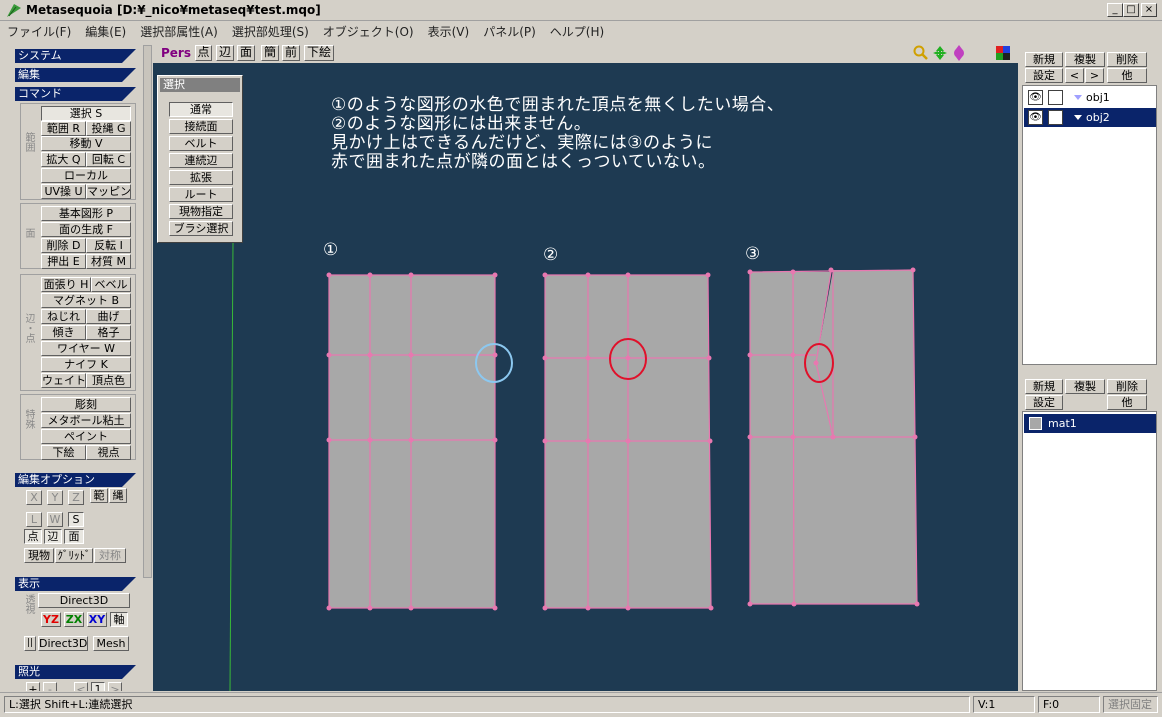 Image resolution: width=1162 pixels, height=717 pixels. I want to click on select-belt-button: ベルト, so click(201, 143).